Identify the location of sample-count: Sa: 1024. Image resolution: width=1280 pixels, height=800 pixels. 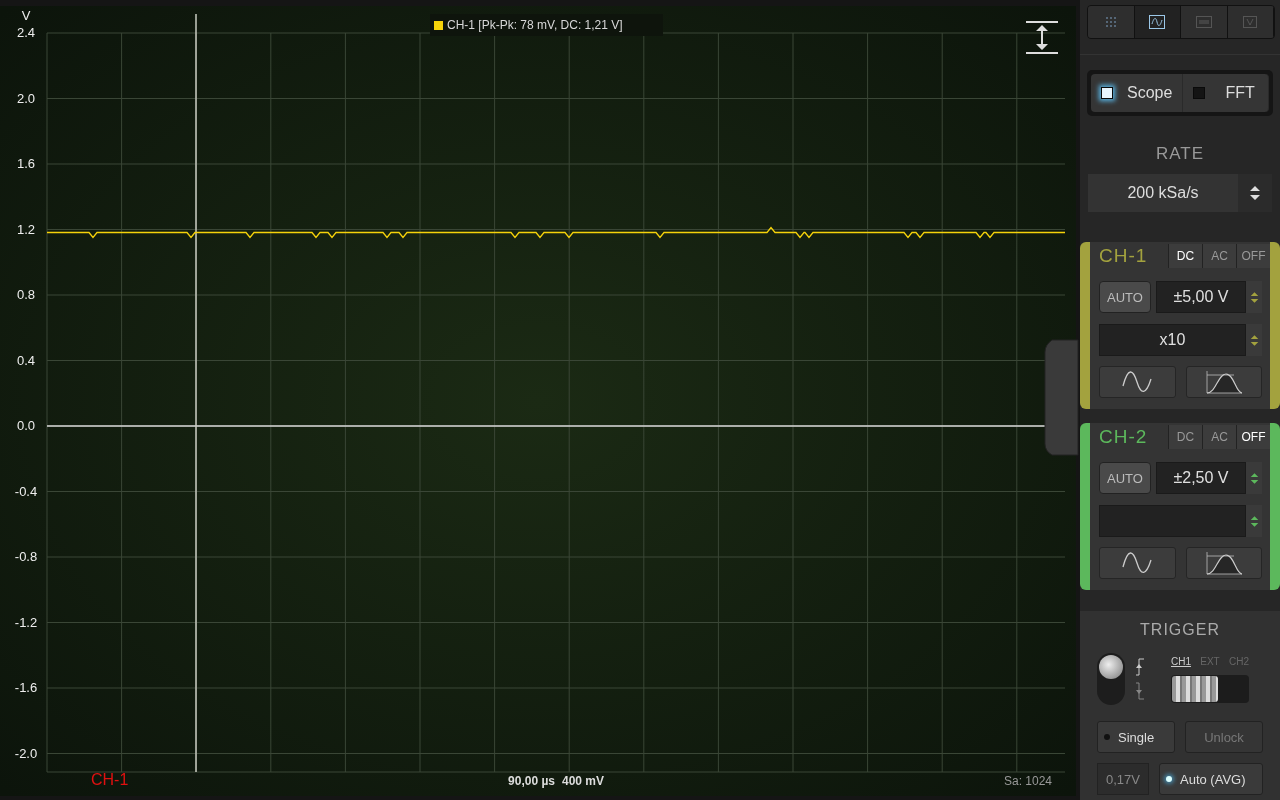
(1027, 781).